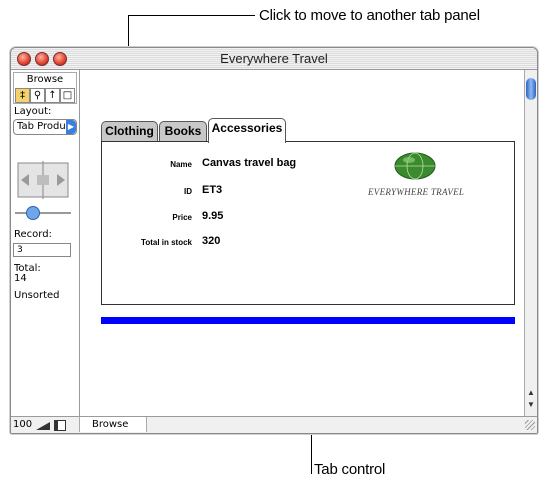  What do you see at coordinates (308, 320) in the screenshot?
I see `tab-control-bar` at bounding box center [308, 320].